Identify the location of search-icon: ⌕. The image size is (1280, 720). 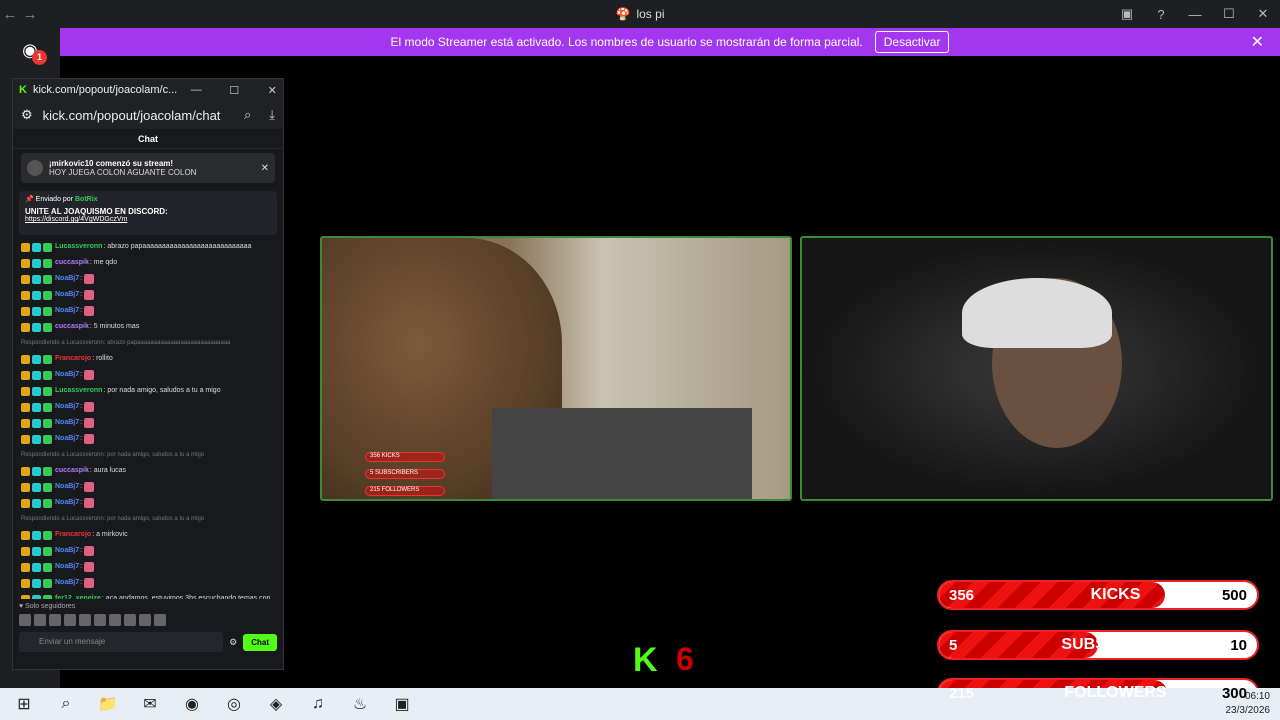
(66, 704).